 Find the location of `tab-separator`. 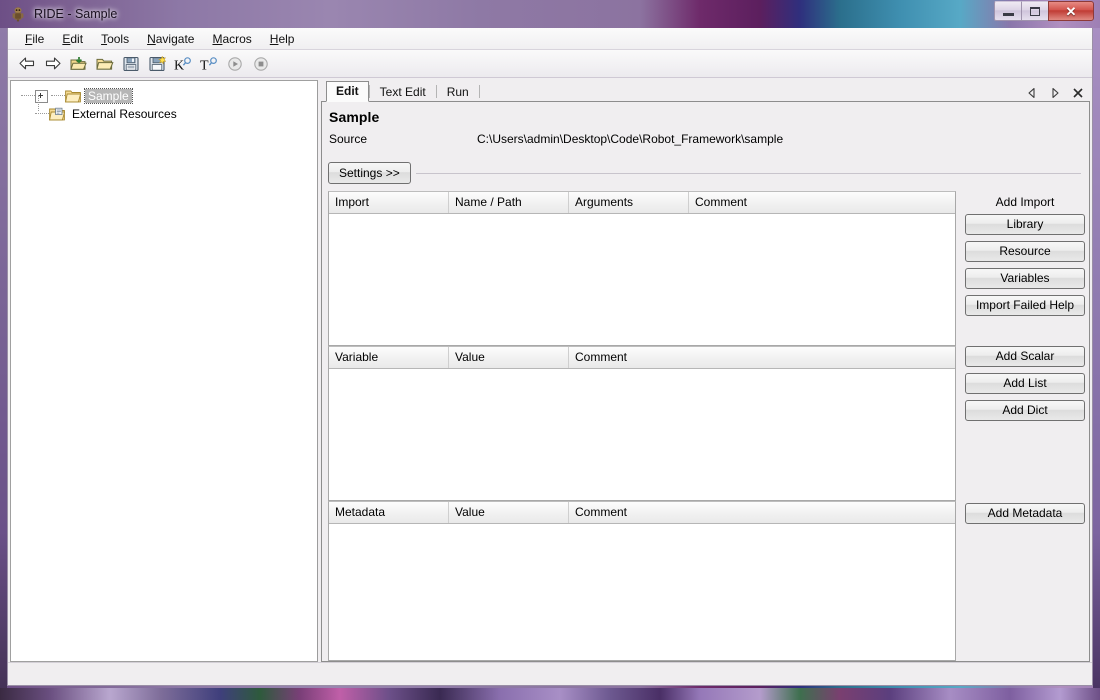

tab-separator is located at coordinates (479, 91).